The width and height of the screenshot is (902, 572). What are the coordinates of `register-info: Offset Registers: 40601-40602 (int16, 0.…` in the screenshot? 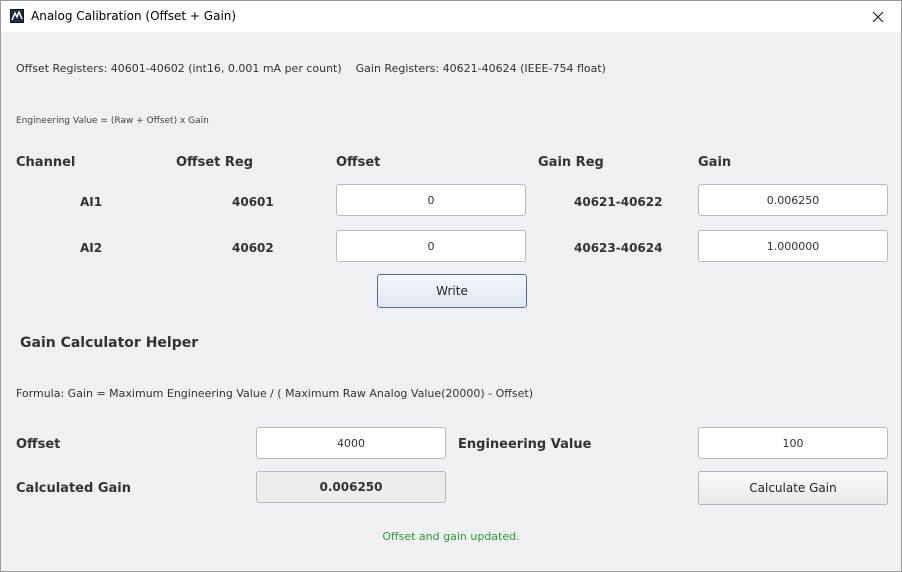 It's located at (311, 68).